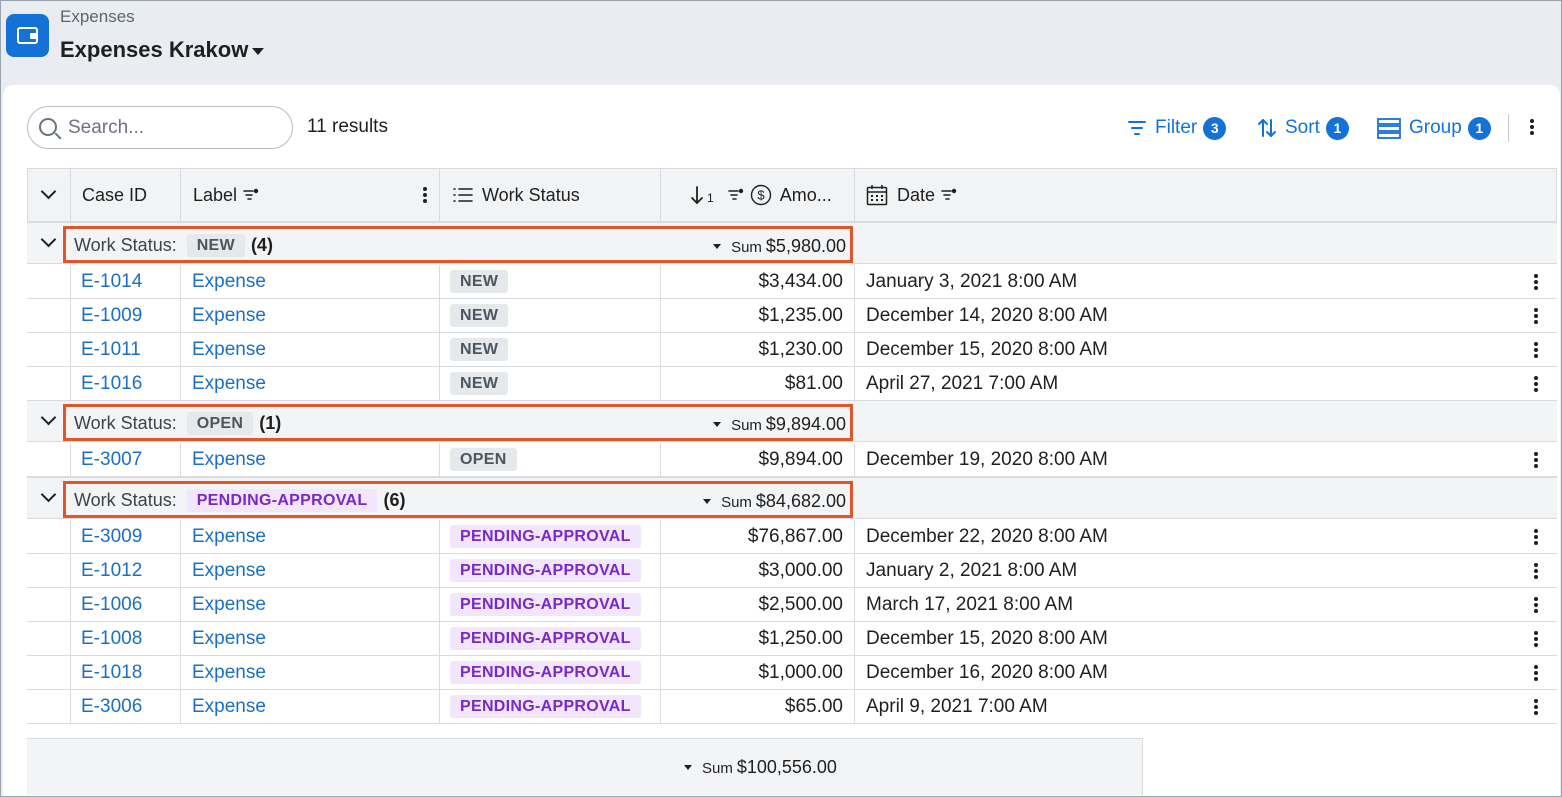 This screenshot has height=797, width=1562. I want to click on breadcrumb: Expenses, so click(97, 17).